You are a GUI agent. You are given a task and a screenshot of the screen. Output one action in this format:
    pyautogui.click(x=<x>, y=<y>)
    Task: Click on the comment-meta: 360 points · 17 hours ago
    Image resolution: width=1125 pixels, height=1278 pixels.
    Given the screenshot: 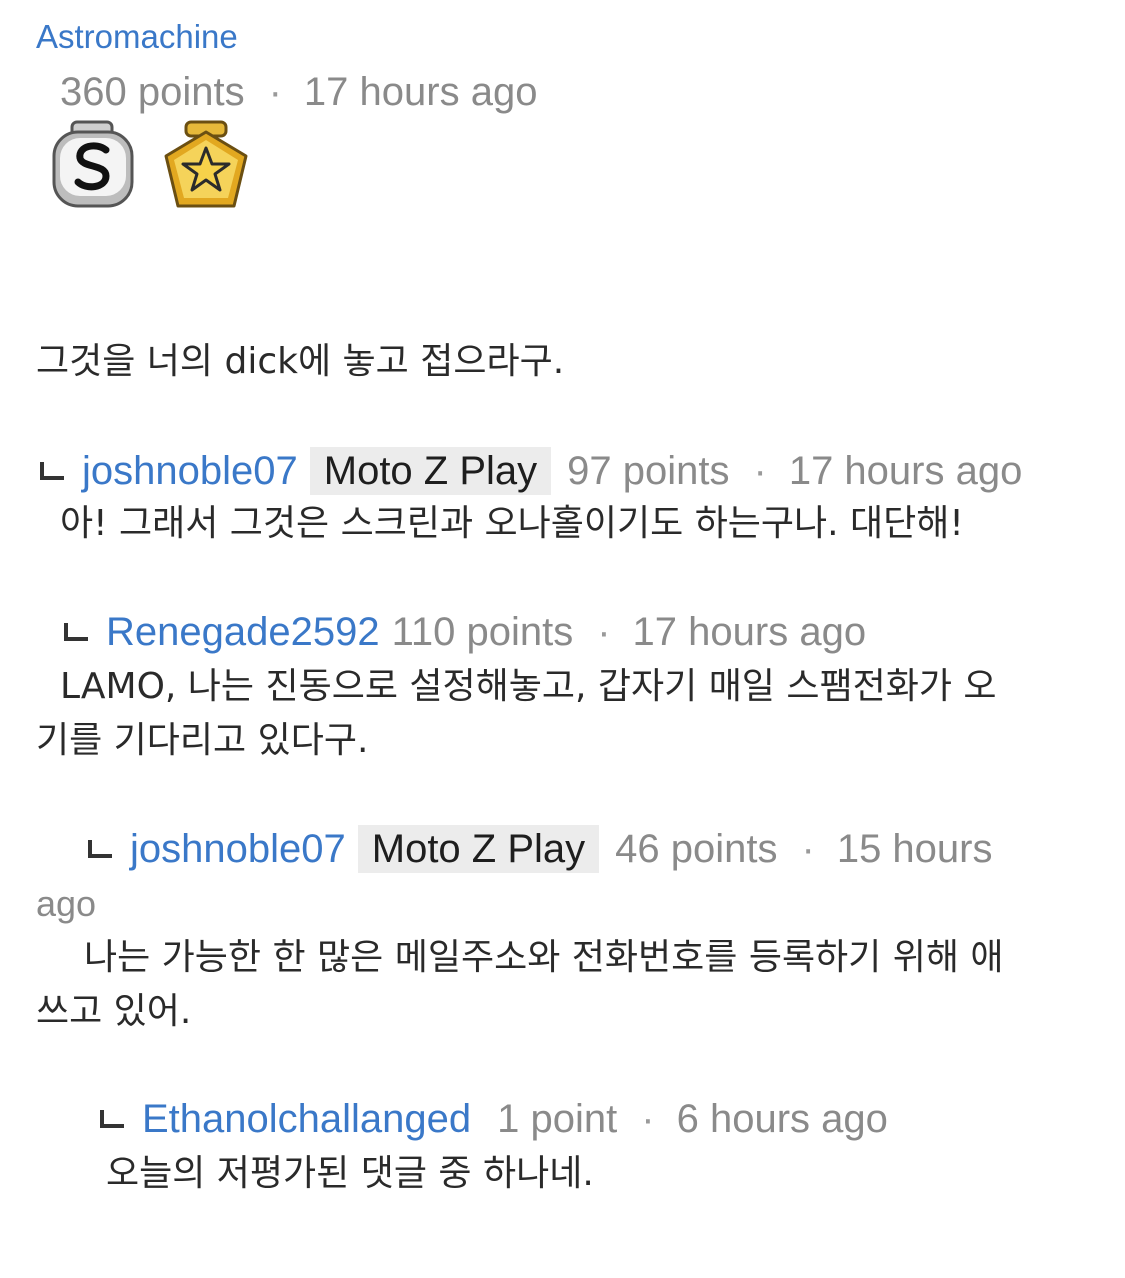 What is the action you would take?
    pyautogui.click(x=298, y=92)
    